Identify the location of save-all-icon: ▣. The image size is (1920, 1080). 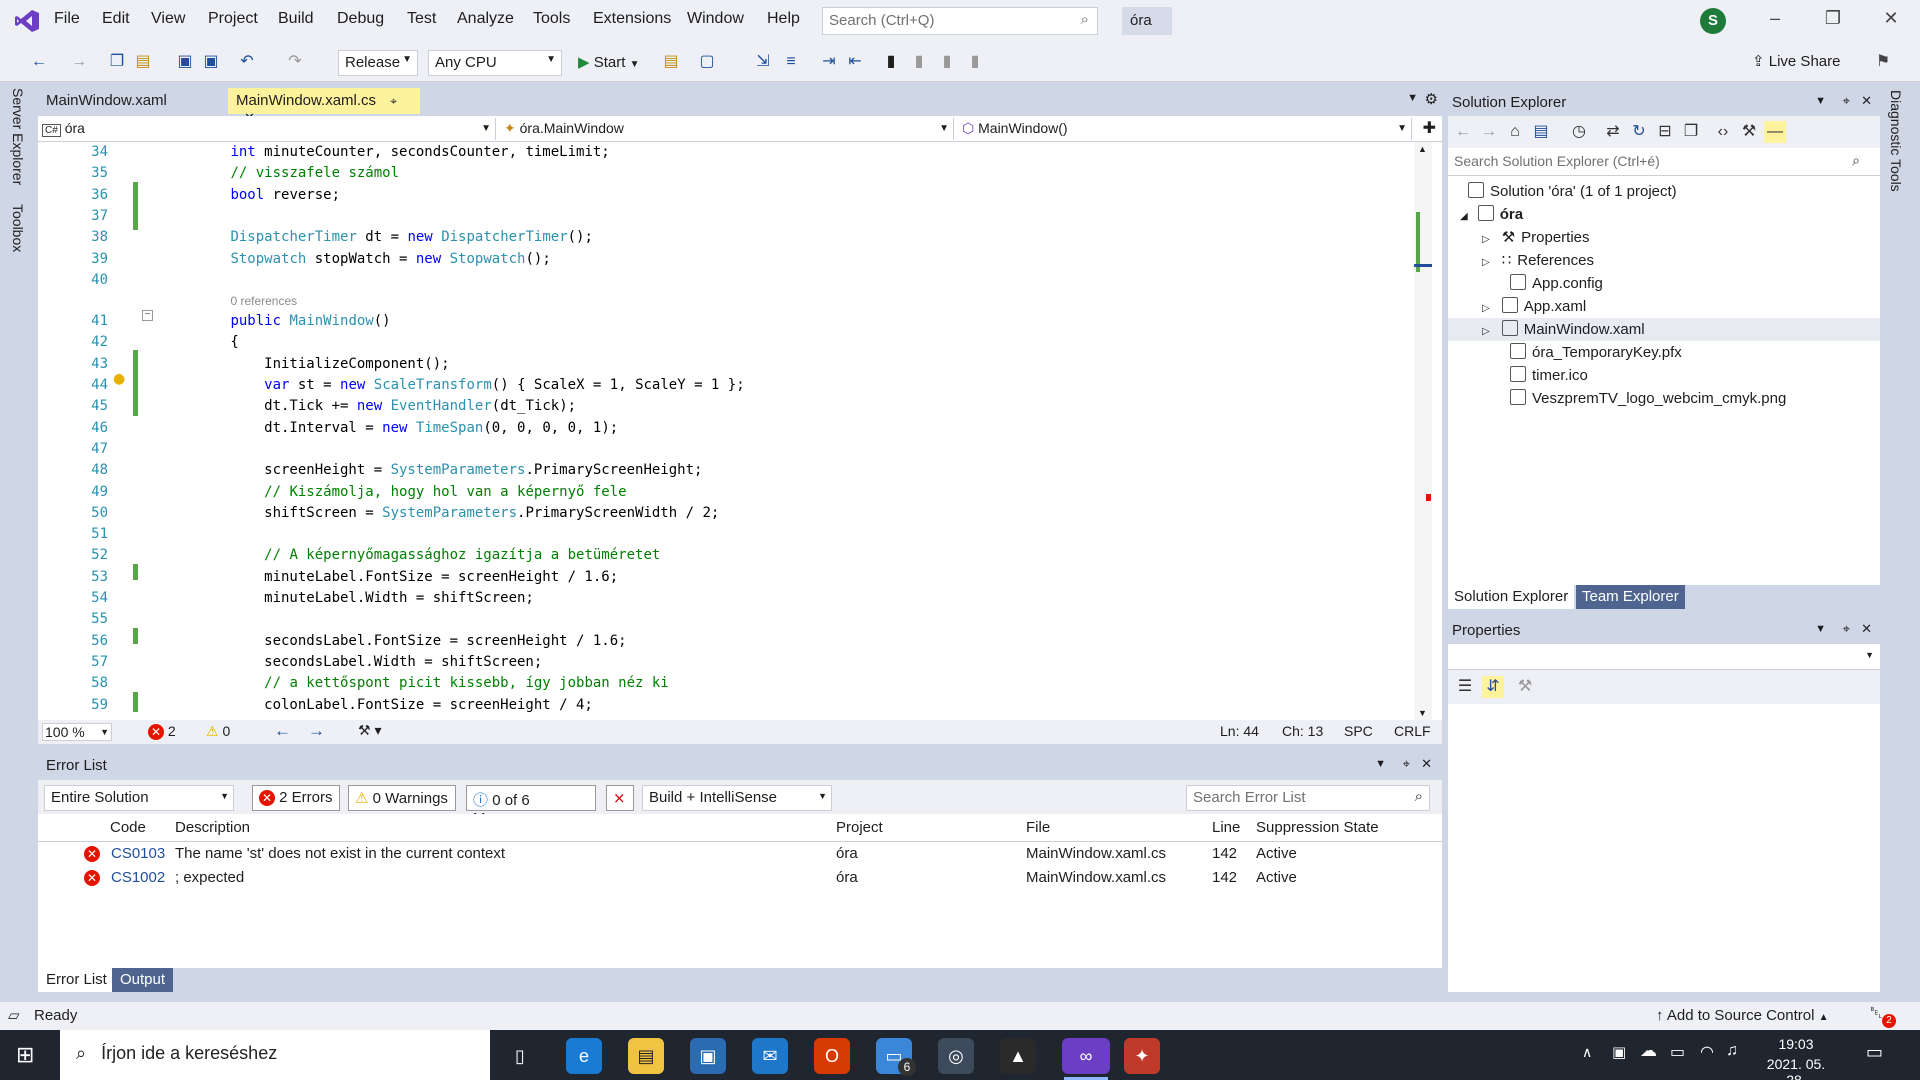
(211, 62).